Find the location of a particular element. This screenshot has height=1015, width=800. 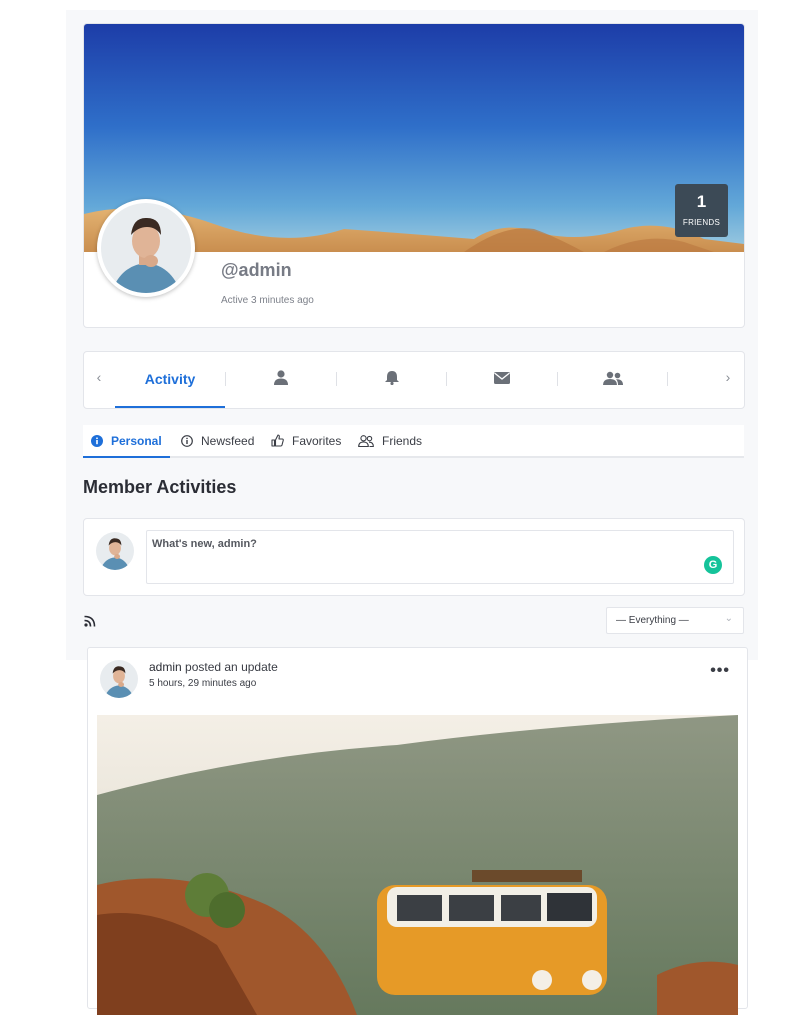

section-title: Member Activities is located at coordinates (160, 487).